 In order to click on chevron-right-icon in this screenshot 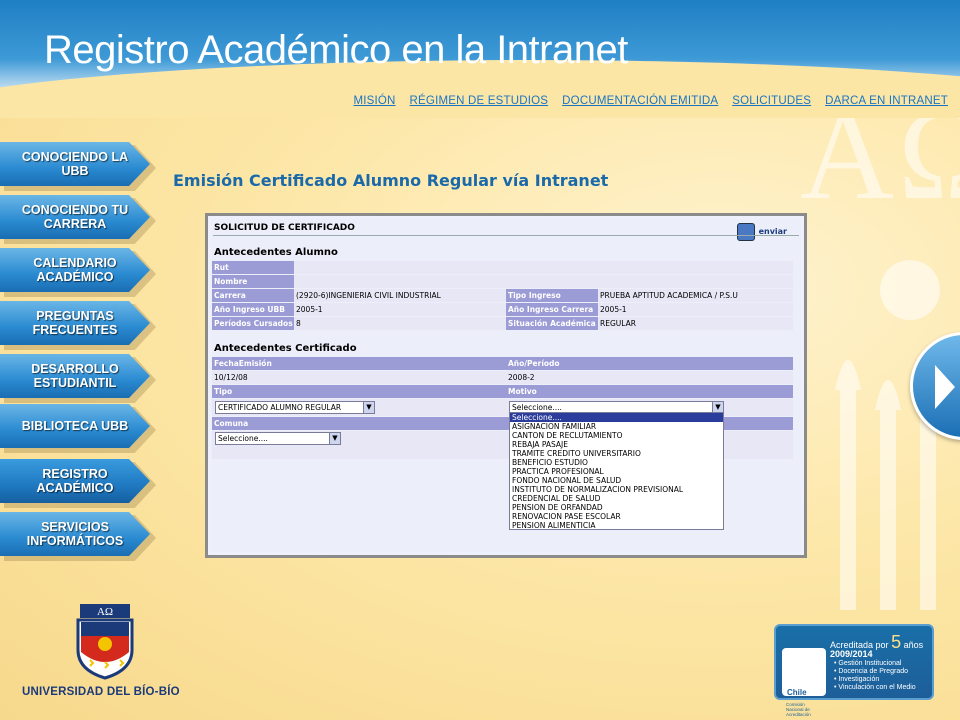, I will do `click(945, 387)`.